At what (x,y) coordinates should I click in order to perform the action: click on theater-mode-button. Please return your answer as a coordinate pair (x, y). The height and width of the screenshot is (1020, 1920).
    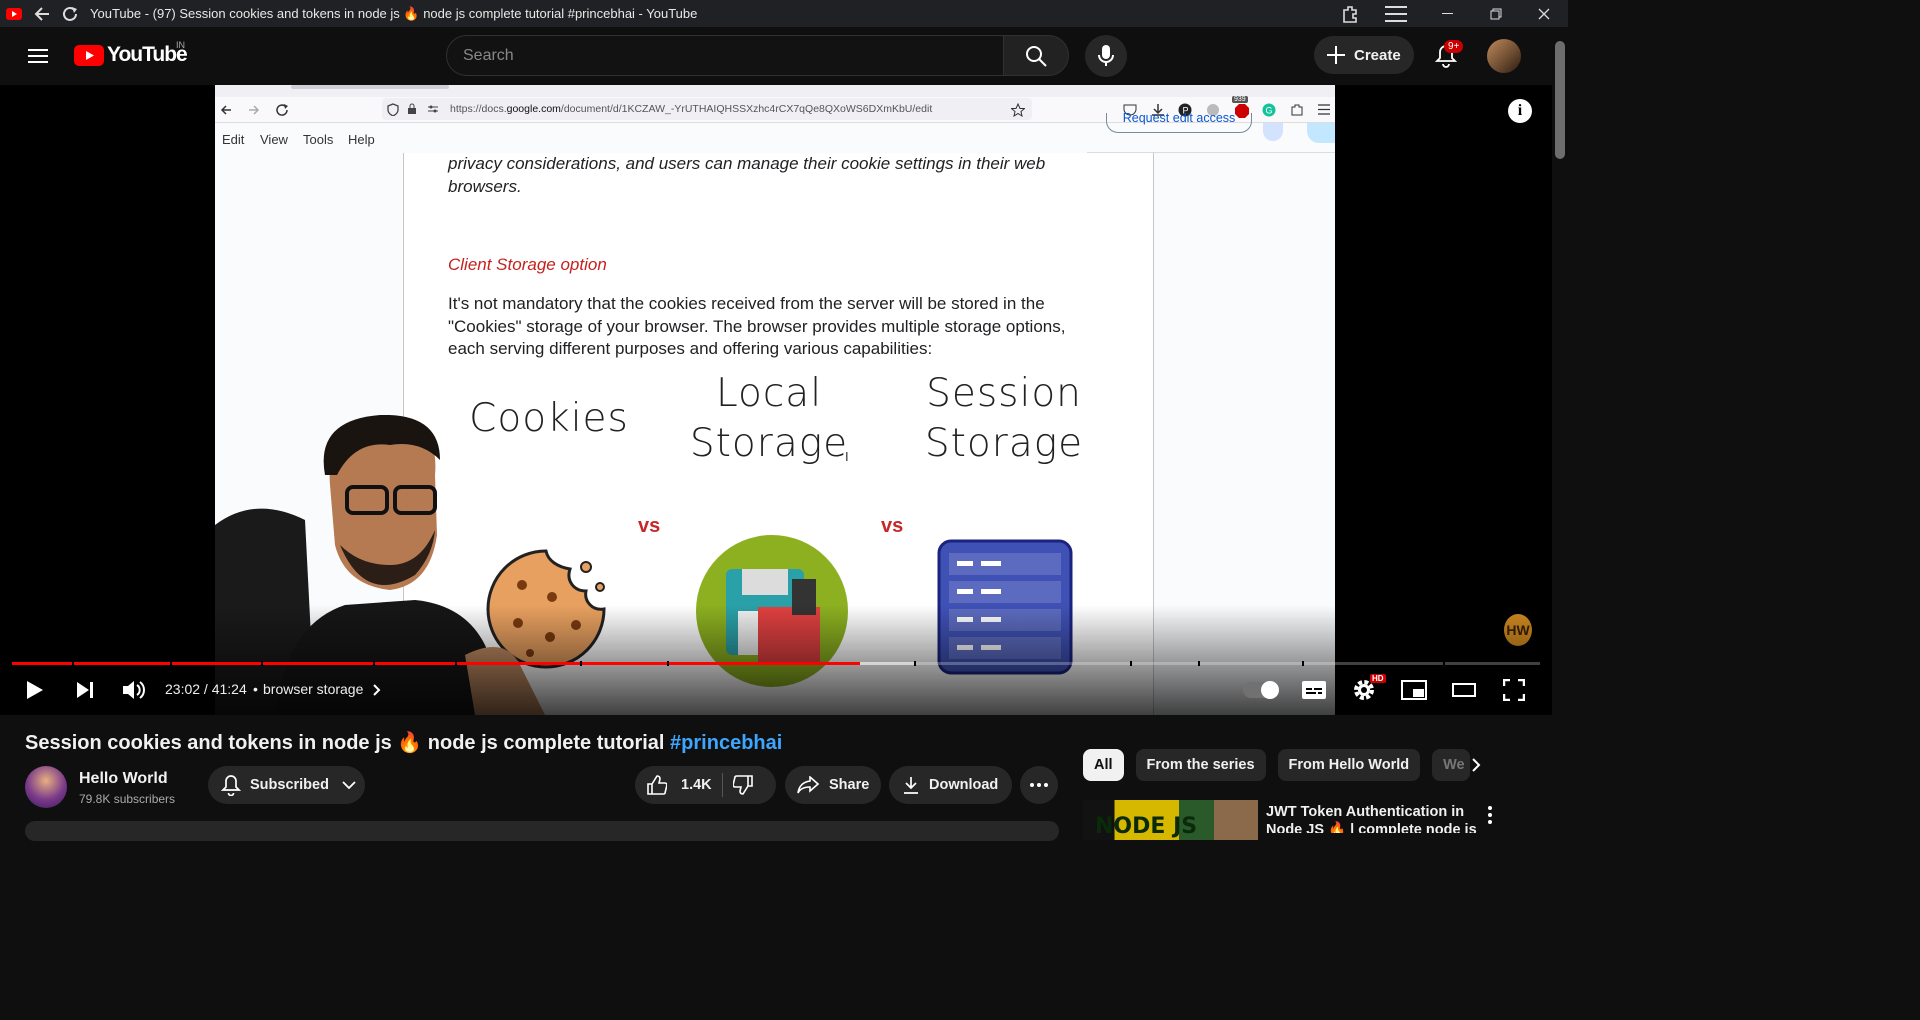
    Looking at the image, I should click on (1464, 690).